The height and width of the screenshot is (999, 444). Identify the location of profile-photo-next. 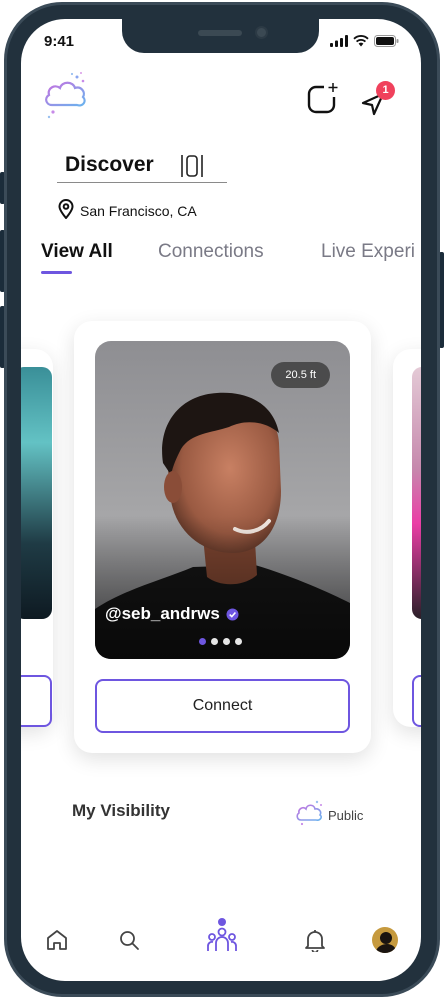
(416, 493).